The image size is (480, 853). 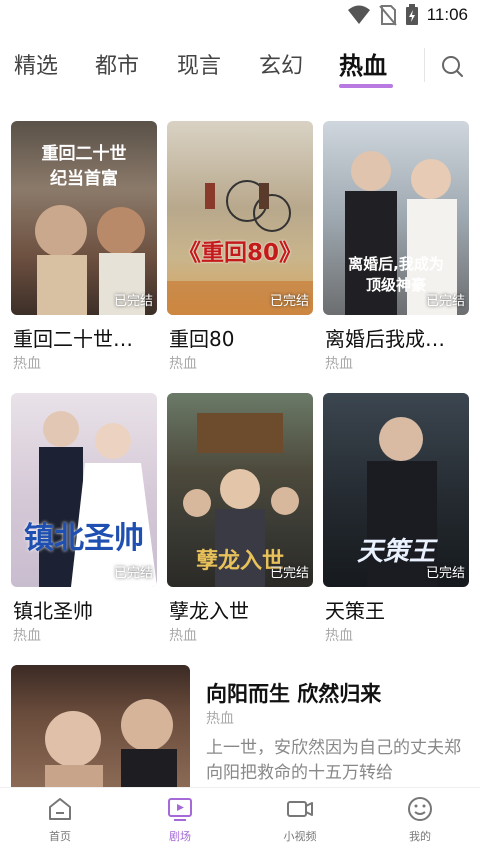 I want to click on category-tabs: 精选 都市 现言 玄幻 热血, so click(x=240, y=69).